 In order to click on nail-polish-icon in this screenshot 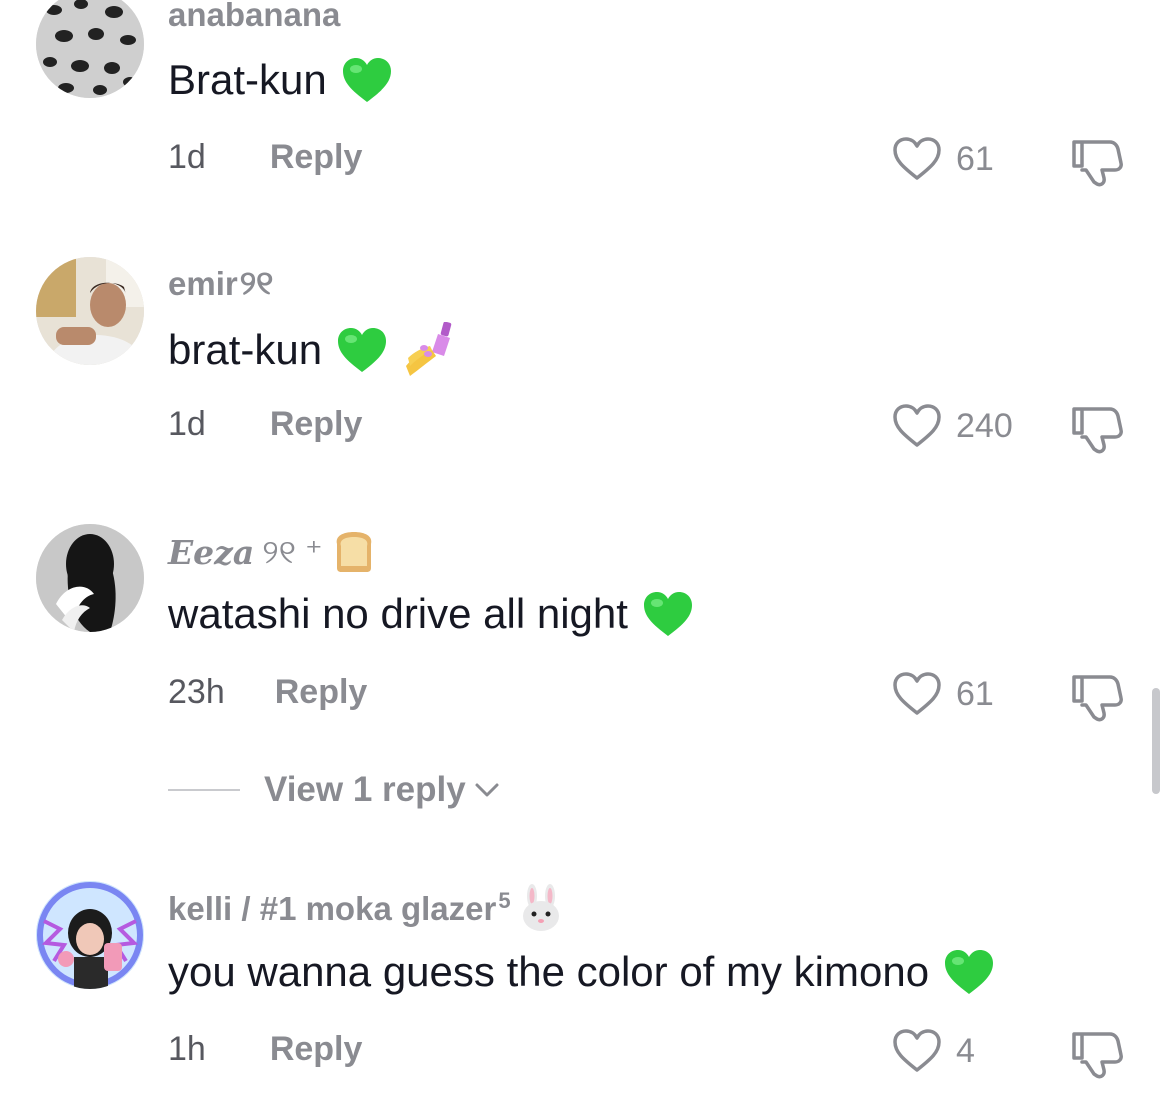, I will do `click(429, 349)`.